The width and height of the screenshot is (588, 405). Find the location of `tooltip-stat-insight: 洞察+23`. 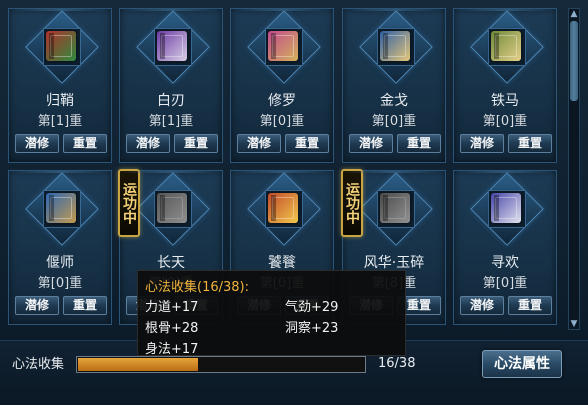

tooltip-stat-insight: 洞察+23 is located at coordinates (312, 328).